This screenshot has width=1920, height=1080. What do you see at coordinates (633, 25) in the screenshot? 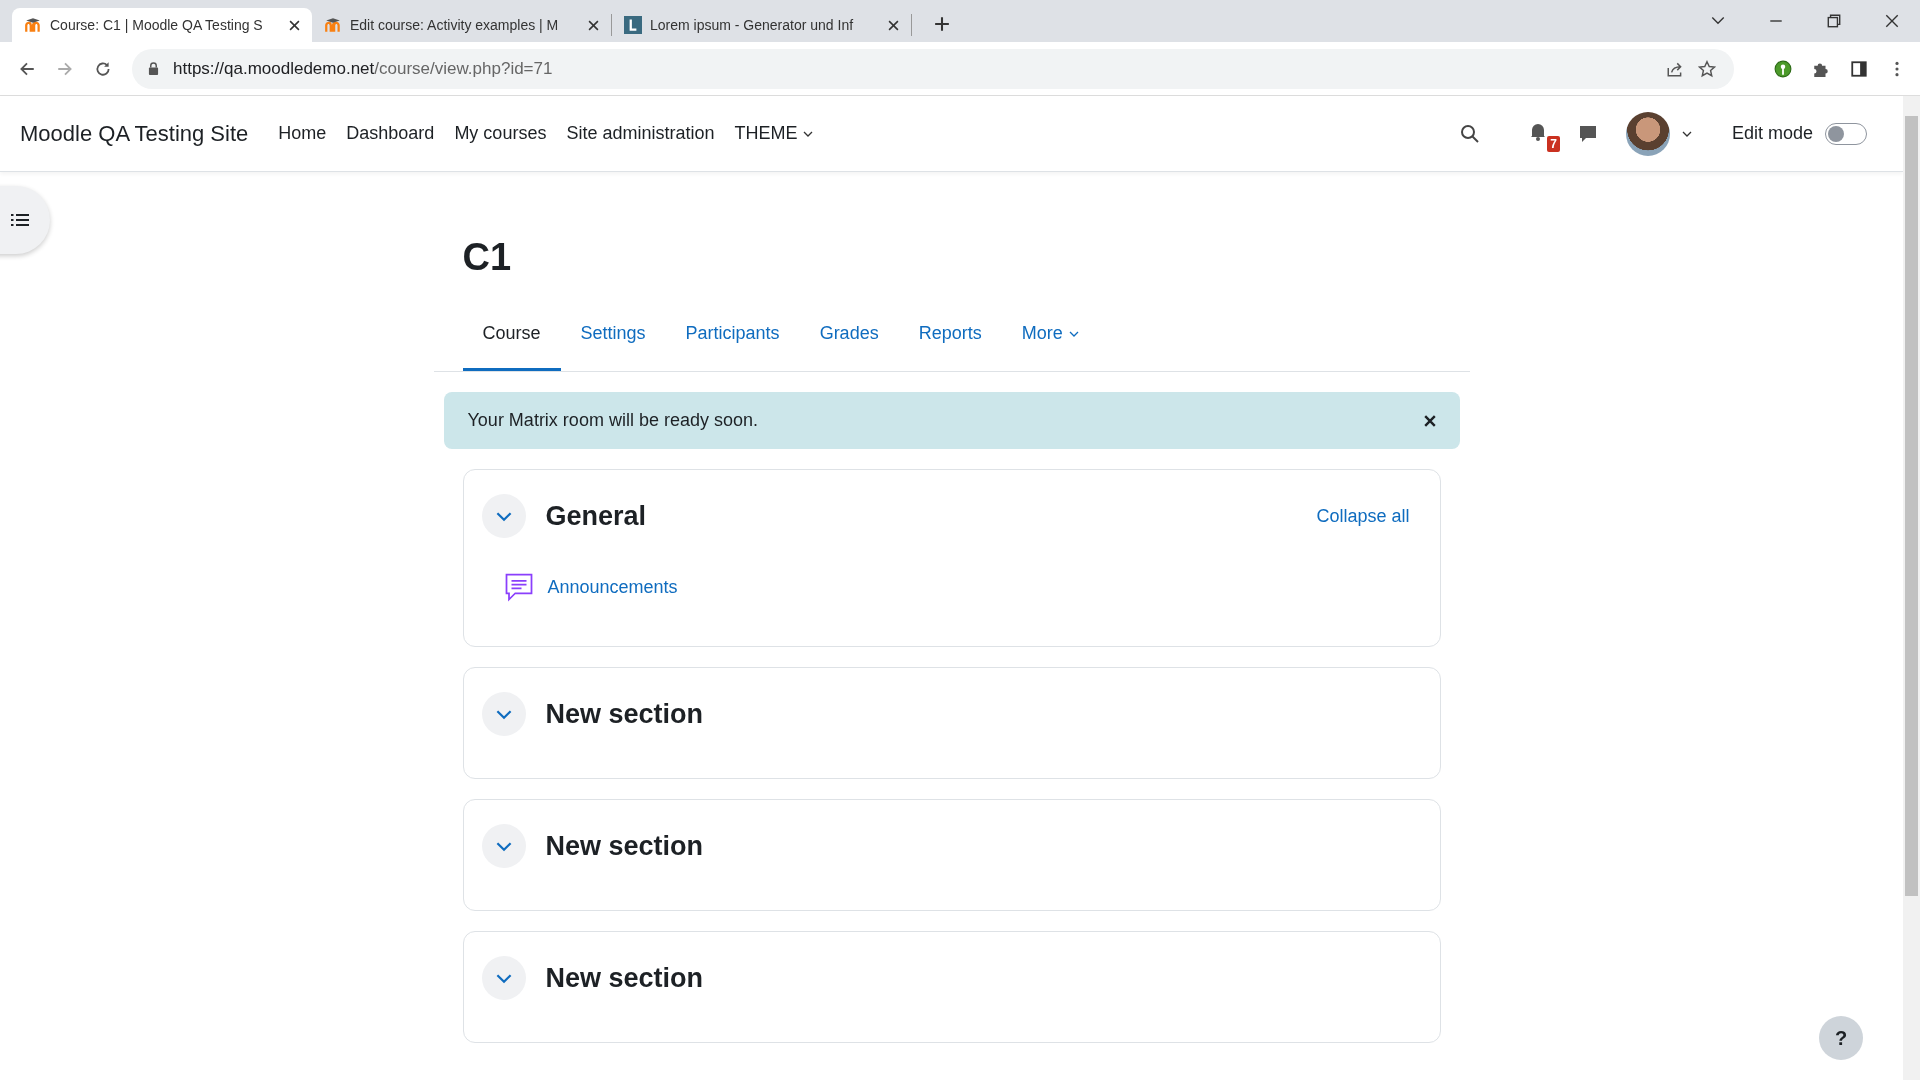
I see `letter-l-icon` at bounding box center [633, 25].